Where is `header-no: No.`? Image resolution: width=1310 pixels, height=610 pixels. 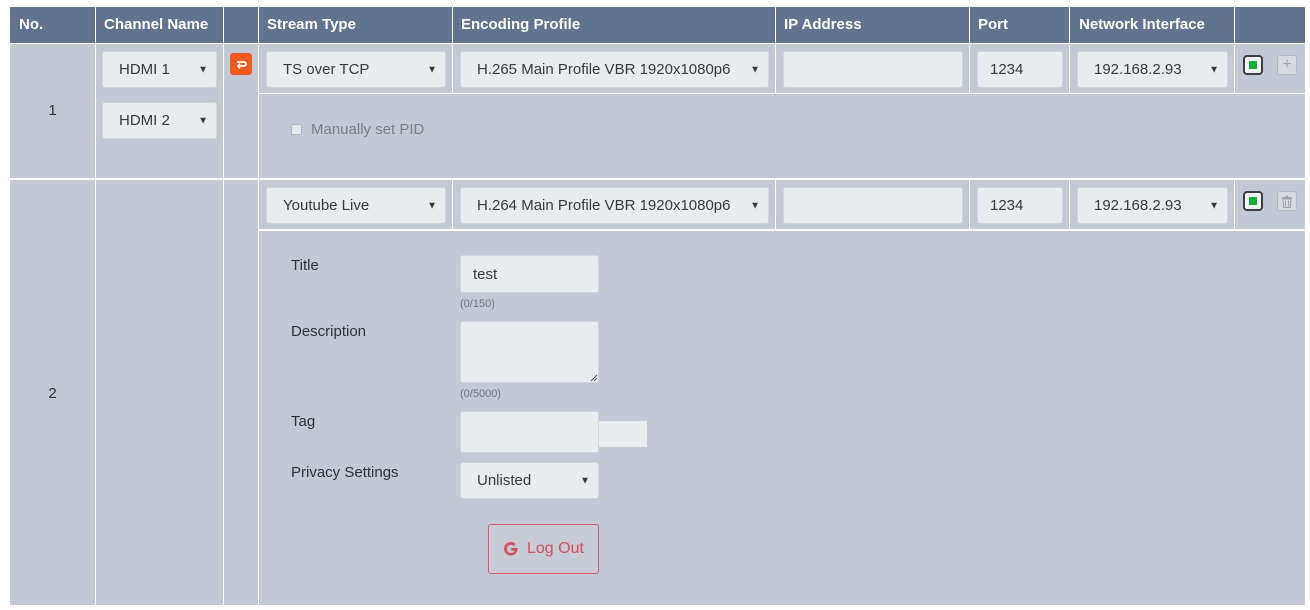 header-no: No. is located at coordinates (52, 25).